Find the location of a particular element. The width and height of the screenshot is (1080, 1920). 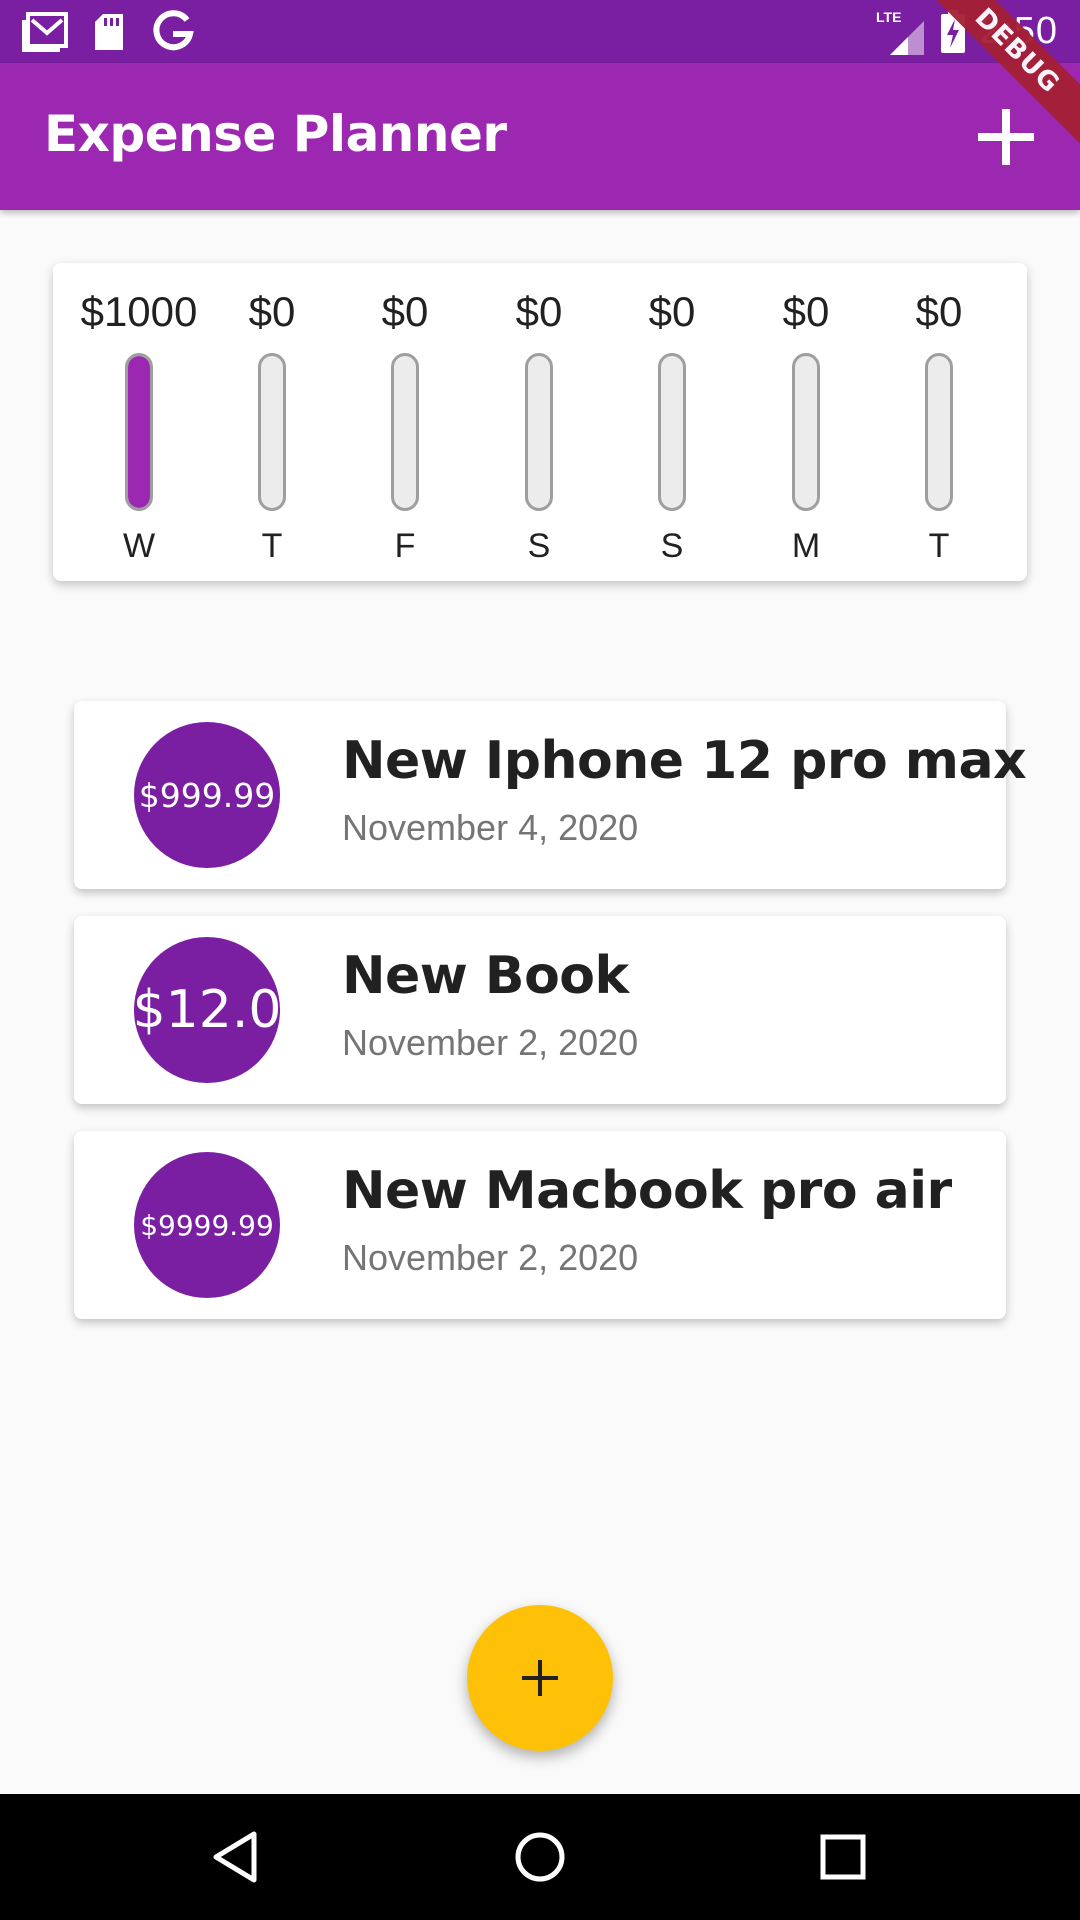

home-button is located at coordinates (540, 1857).